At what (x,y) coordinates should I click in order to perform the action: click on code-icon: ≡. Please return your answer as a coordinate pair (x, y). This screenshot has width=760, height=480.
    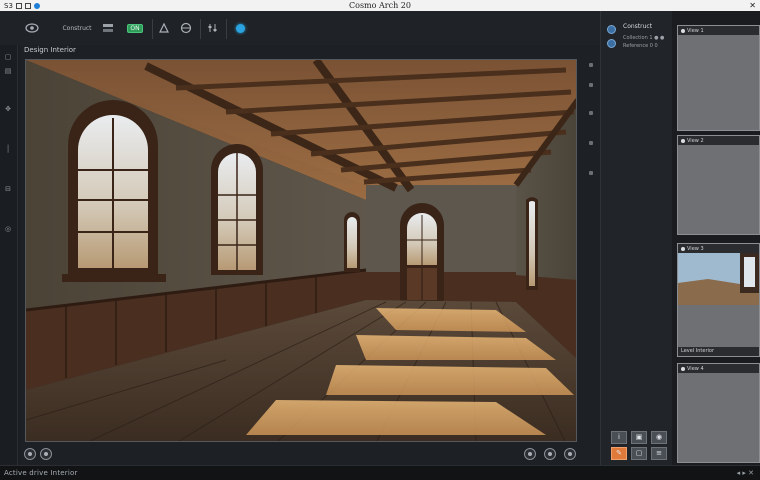
    Looking at the image, I should click on (659, 453).